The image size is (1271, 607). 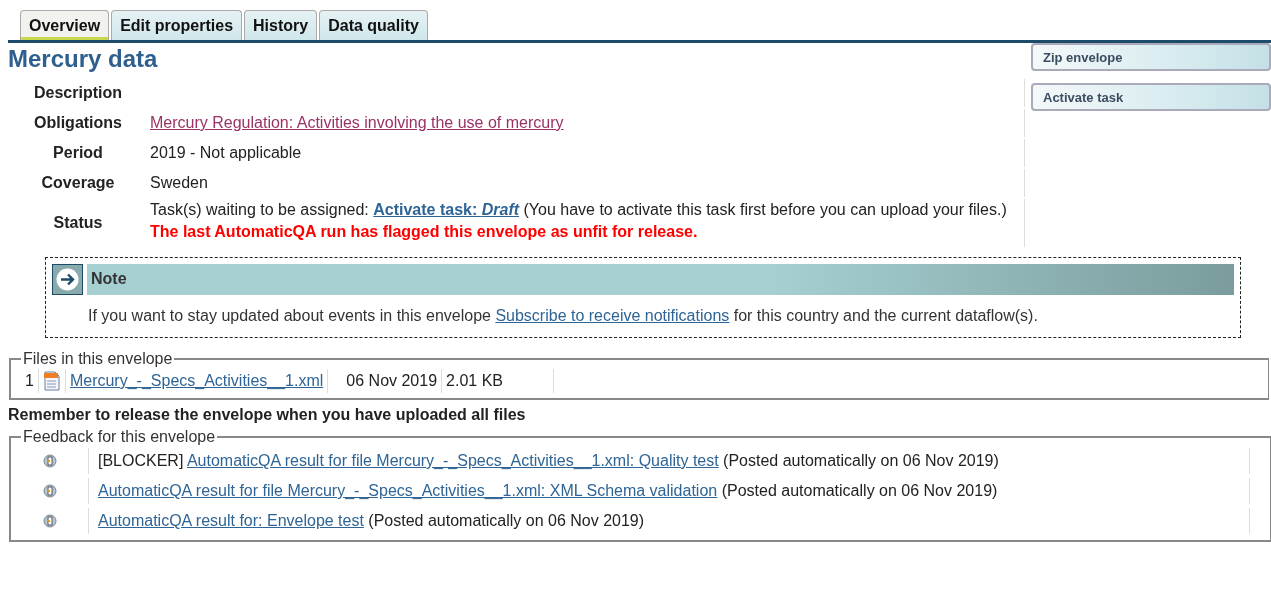 I want to click on feedback-entry: [BLOCKER] AutomaticQA result for file Mercury_-_Specs_Activities__1.xml: Quality test (Posted automatically on 06 Nov 2019), so click(x=548, y=461).